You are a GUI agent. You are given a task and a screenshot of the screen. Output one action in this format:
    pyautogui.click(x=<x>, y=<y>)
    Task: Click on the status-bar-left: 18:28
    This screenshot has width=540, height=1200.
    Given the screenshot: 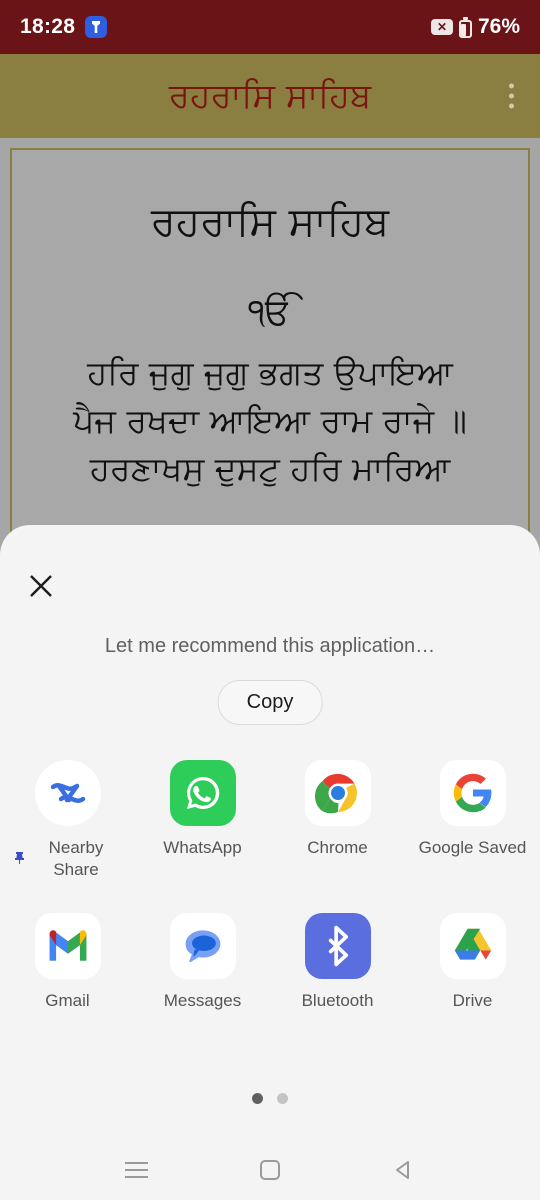 What is the action you would take?
    pyautogui.click(x=64, y=27)
    